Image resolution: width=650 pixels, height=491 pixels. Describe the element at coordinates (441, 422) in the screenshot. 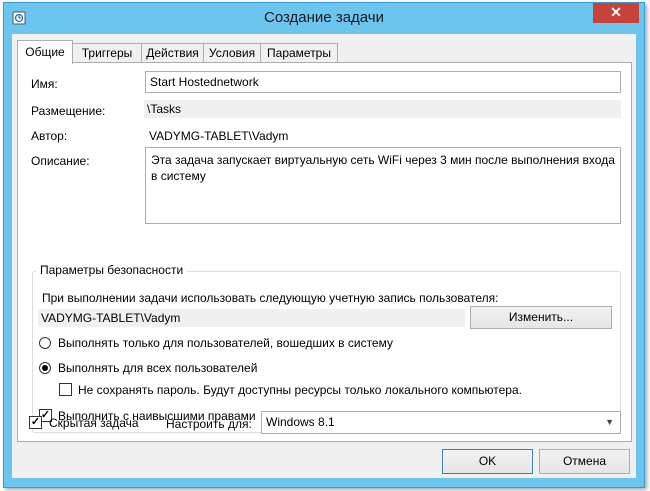

I see `configure-for-select: Windows 8.1 ▼` at that location.